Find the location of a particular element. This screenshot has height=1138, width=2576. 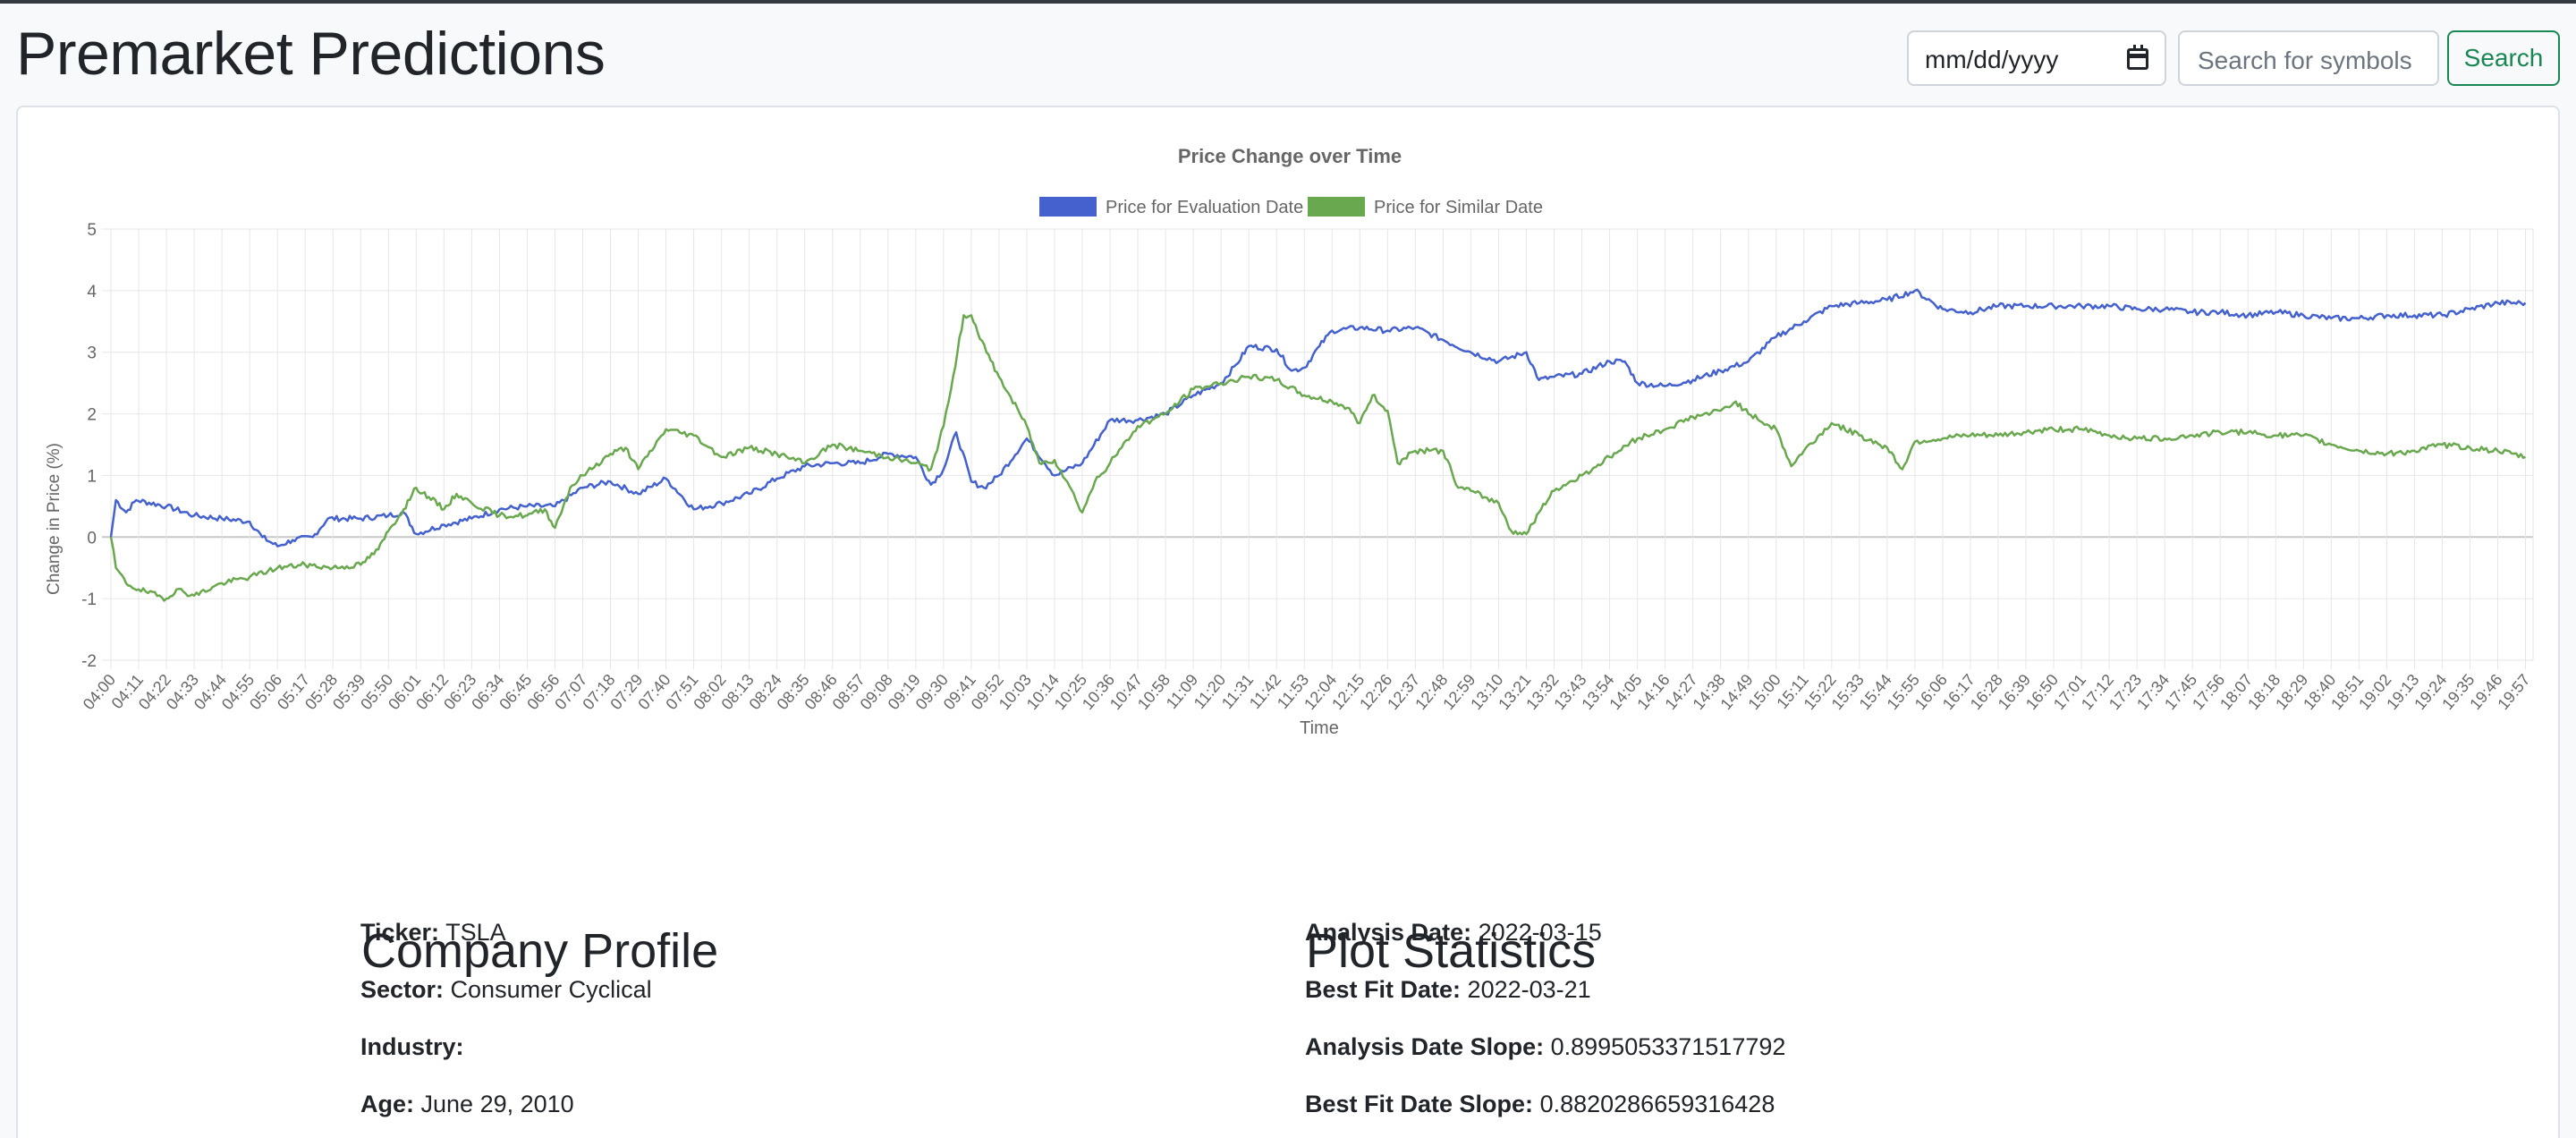

legend-swatch-similar is located at coordinates (1336, 207).